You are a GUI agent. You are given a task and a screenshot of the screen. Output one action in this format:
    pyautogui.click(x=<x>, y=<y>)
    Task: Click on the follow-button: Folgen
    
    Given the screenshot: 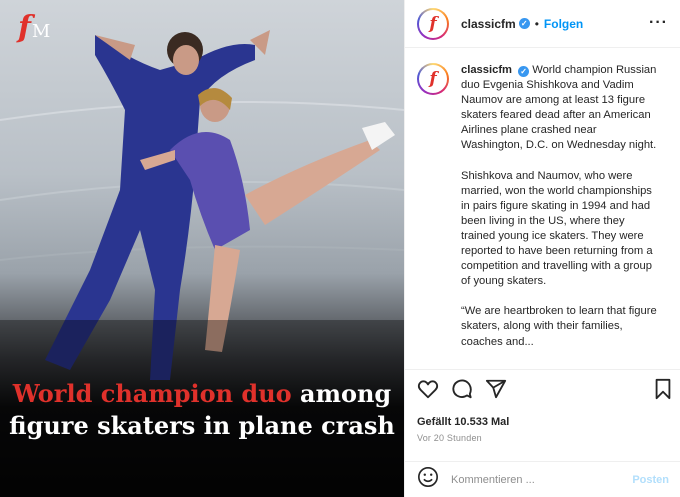 What is the action you would take?
    pyautogui.click(x=563, y=24)
    